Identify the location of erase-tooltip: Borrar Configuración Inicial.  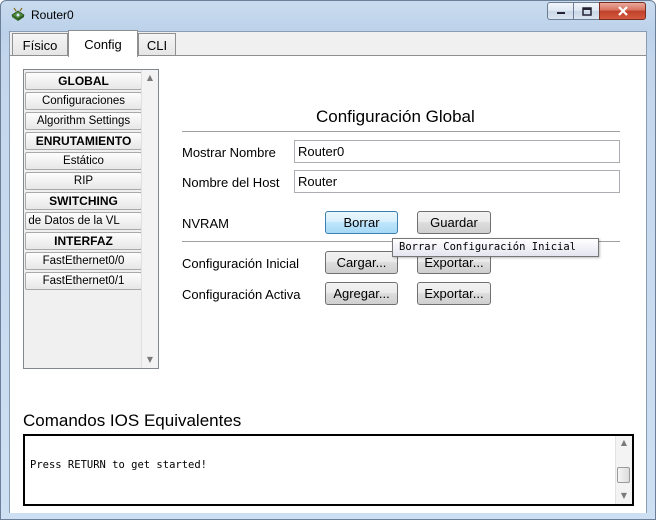
(495, 247).